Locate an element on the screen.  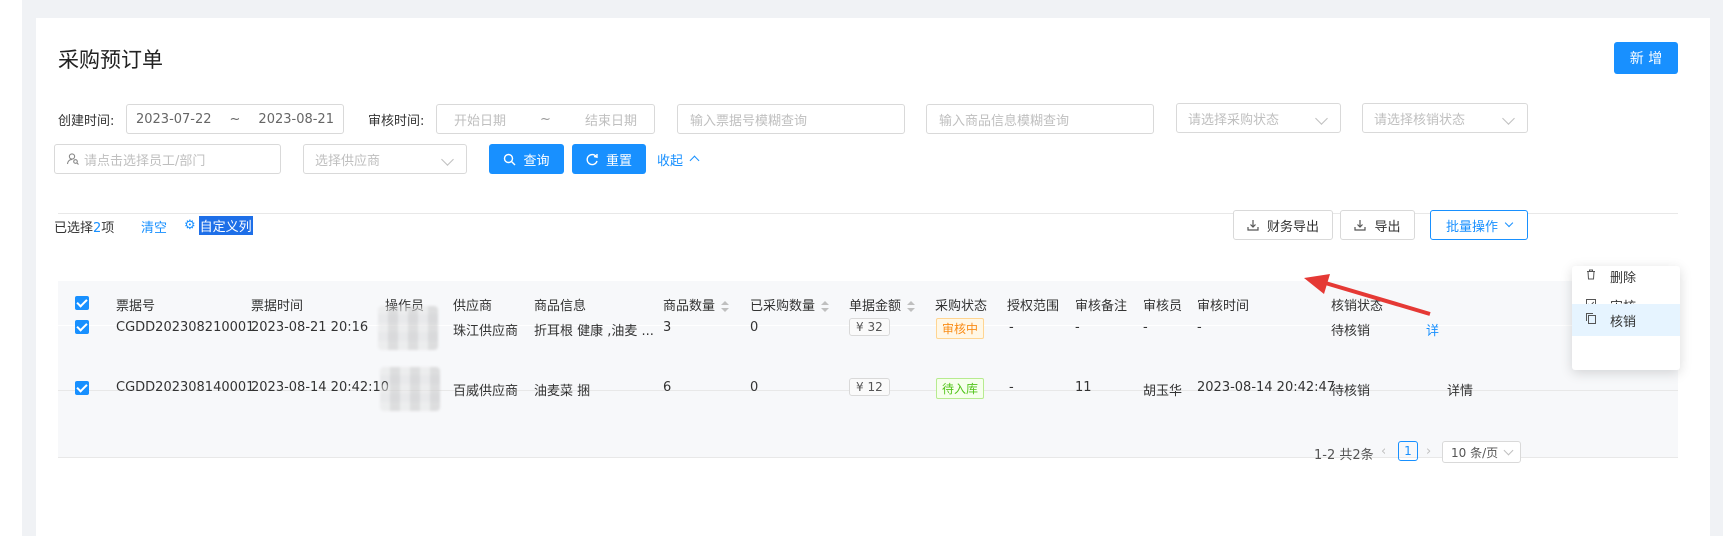
reload-icon is located at coordinates (592, 159).